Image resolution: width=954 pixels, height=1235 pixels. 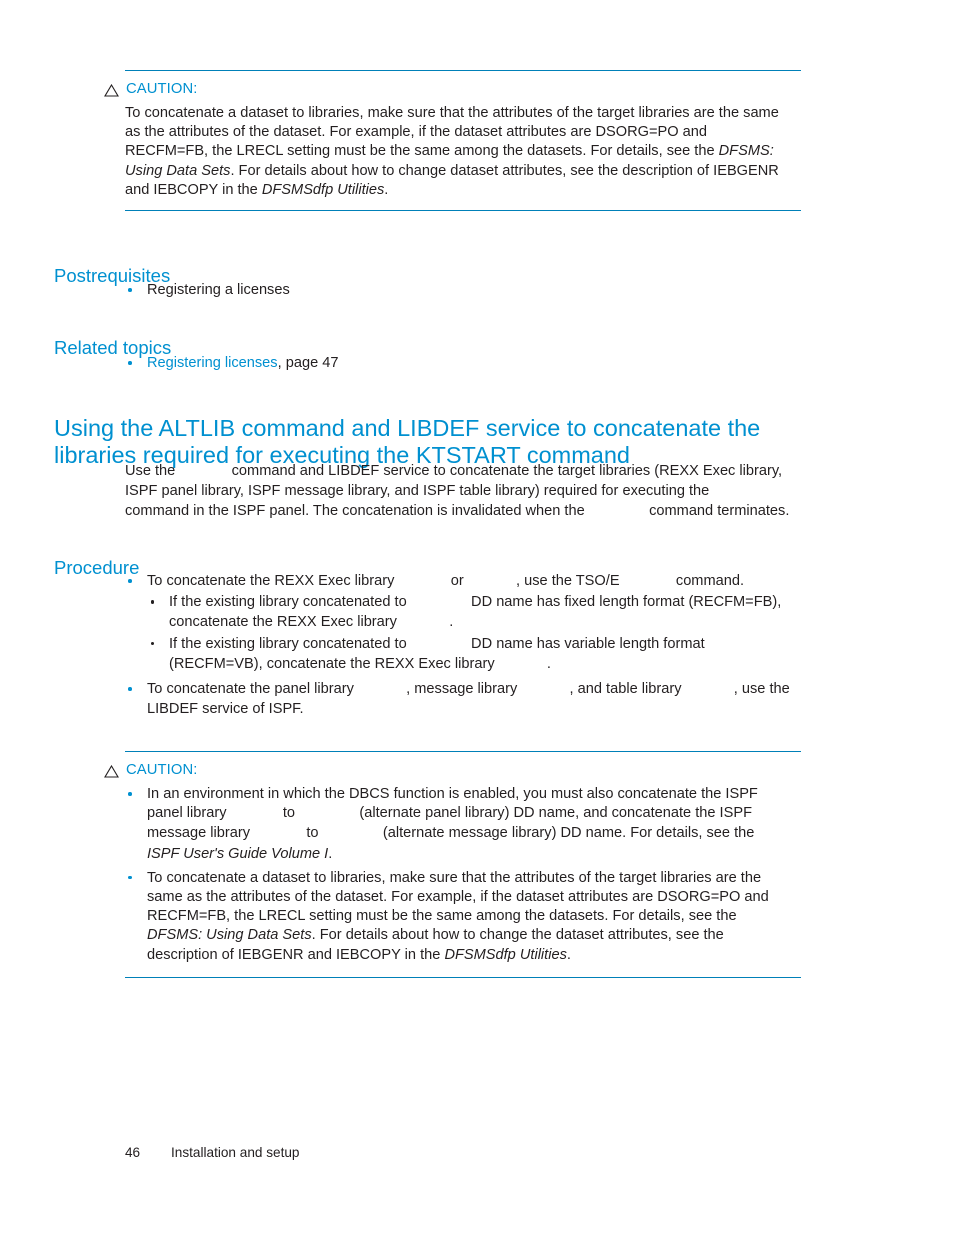 I want to click on related-topics-list: Registering licenses, page 47, so click(x=452, y=363).